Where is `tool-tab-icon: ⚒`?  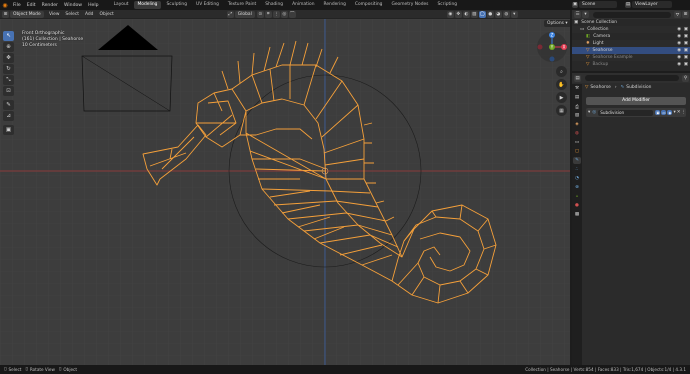
tool-tab-icon: ⚒ is located at coordinates (577, 88).